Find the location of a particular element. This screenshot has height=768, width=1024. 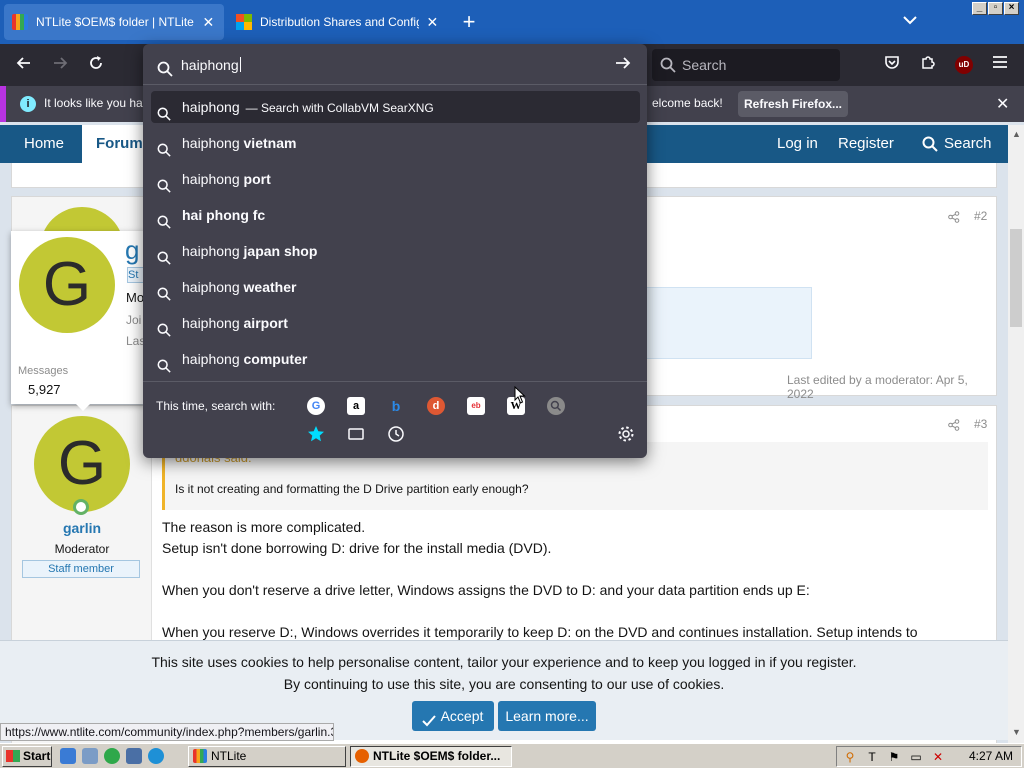

checkmark-icon is located at coordinates (429, 723).